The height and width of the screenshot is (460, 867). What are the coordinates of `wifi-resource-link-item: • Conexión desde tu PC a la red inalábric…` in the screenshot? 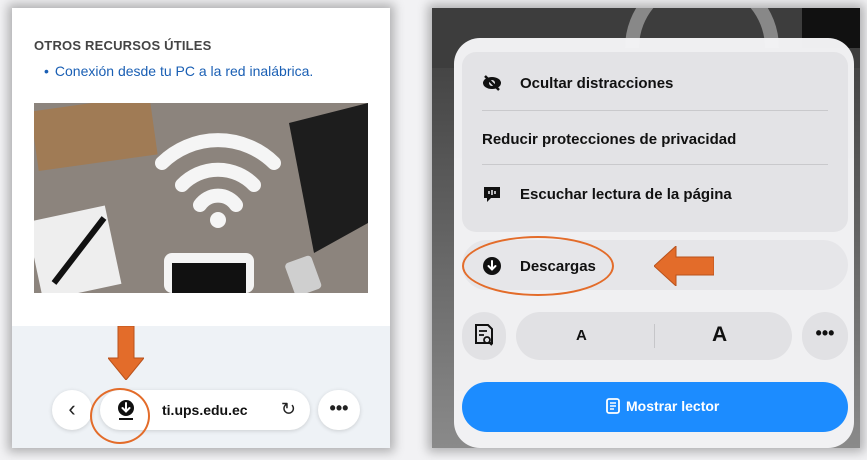 It's located at (178, 71).